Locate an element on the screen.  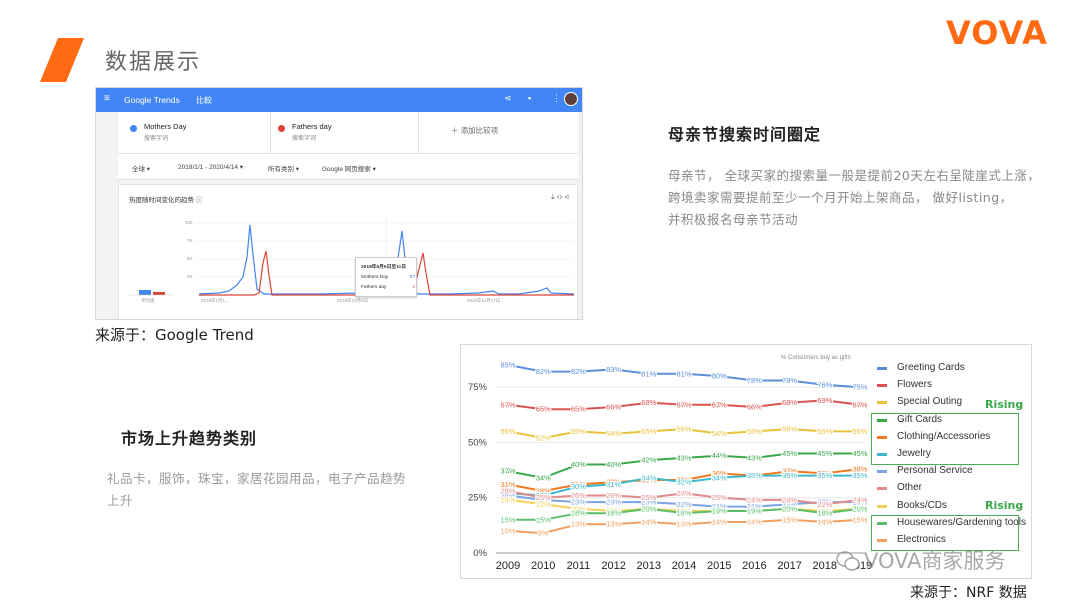
source-google-trend: 来源于：Google Trend is located at coordinates (174, 335).